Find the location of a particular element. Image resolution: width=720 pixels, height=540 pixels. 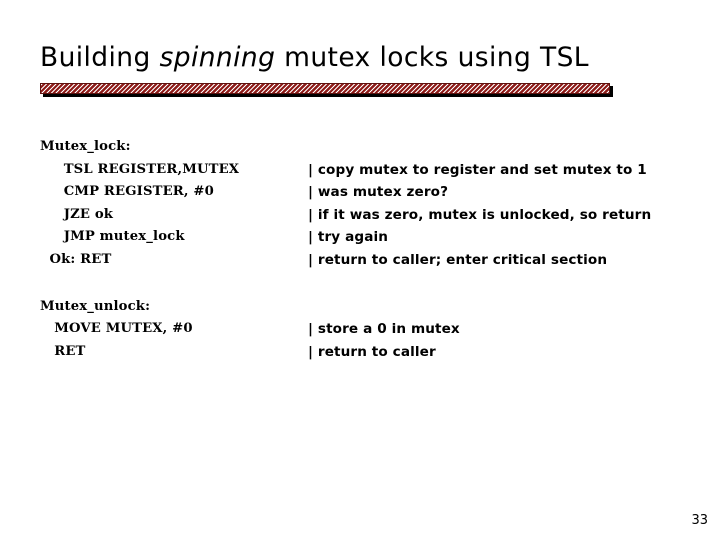

code-row: MOVE MUTEX, #0 | store a 0 in mutex is located at coordinates (370, 329).